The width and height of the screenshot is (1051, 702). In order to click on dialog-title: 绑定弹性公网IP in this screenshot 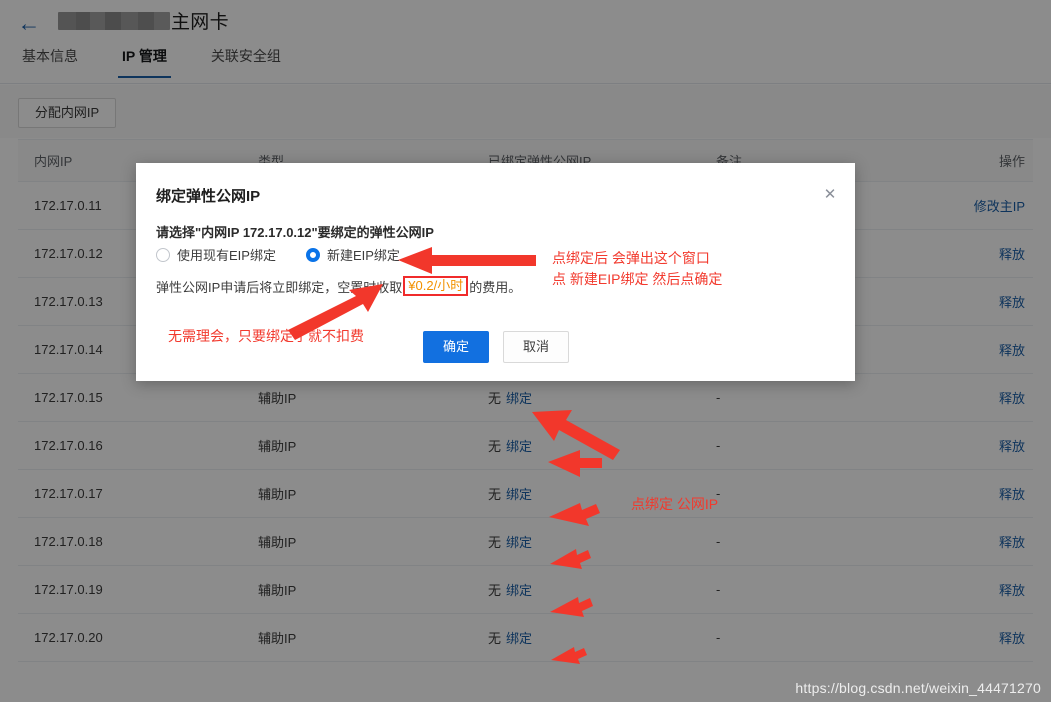, I will do `click(208, 196)`.